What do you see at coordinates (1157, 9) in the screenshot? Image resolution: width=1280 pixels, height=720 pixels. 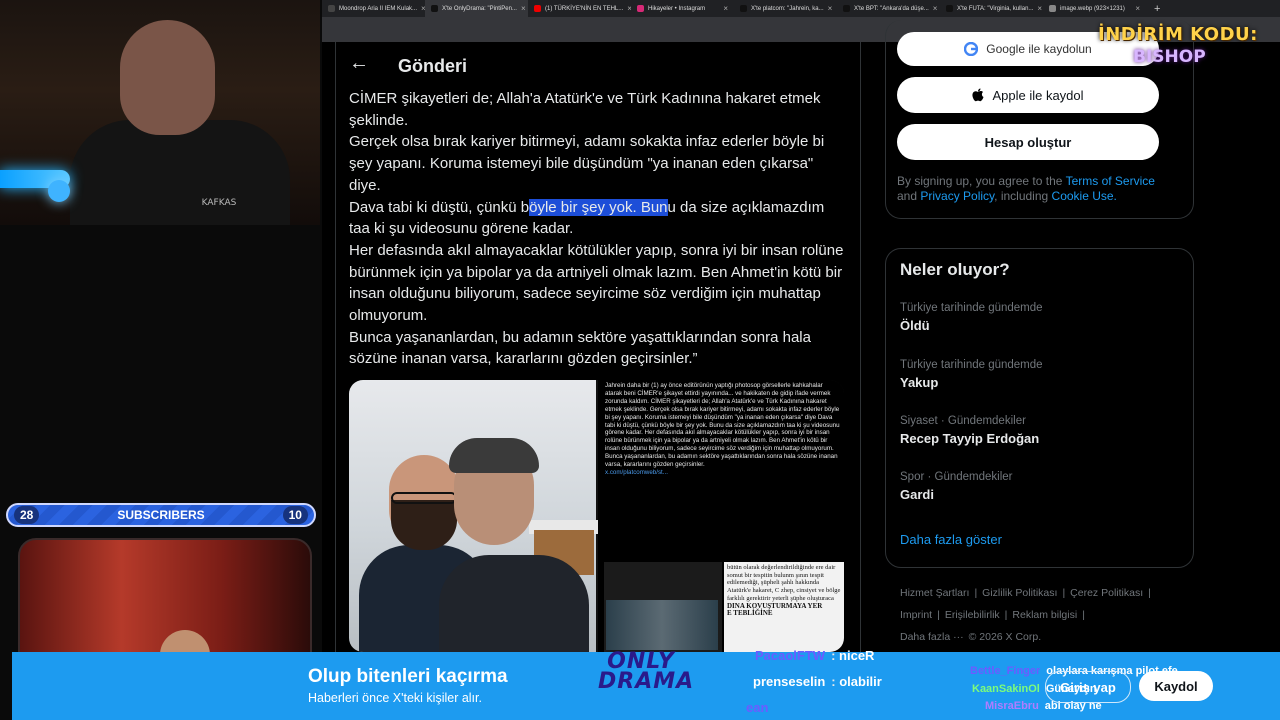 I see `new-tab-button: +` at bounding box center [1157, 9].